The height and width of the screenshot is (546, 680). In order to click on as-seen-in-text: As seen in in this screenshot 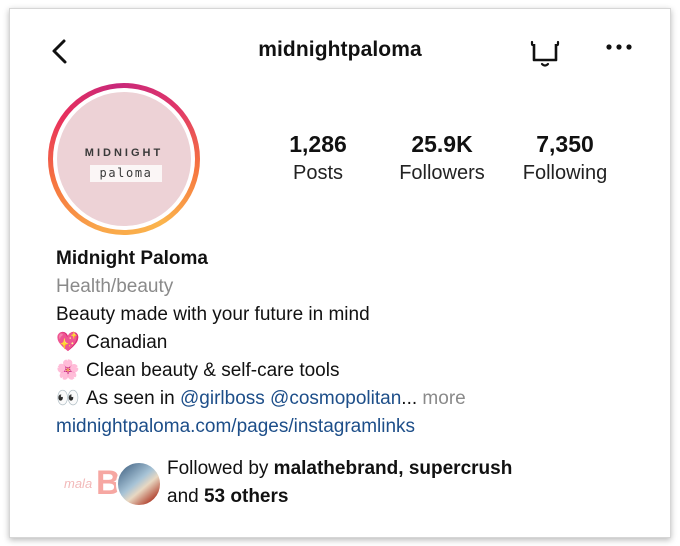, I will do `click(133, 398)`.